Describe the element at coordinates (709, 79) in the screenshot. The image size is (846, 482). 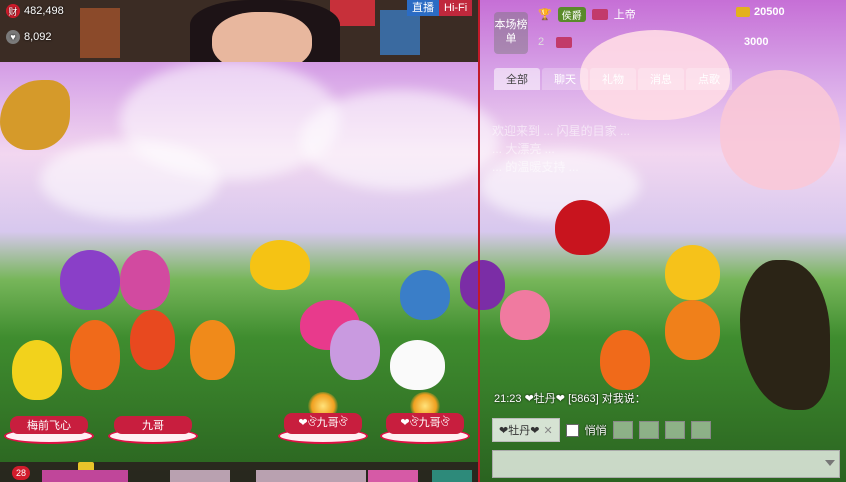
I see `tab-song: 点歌` at that location.